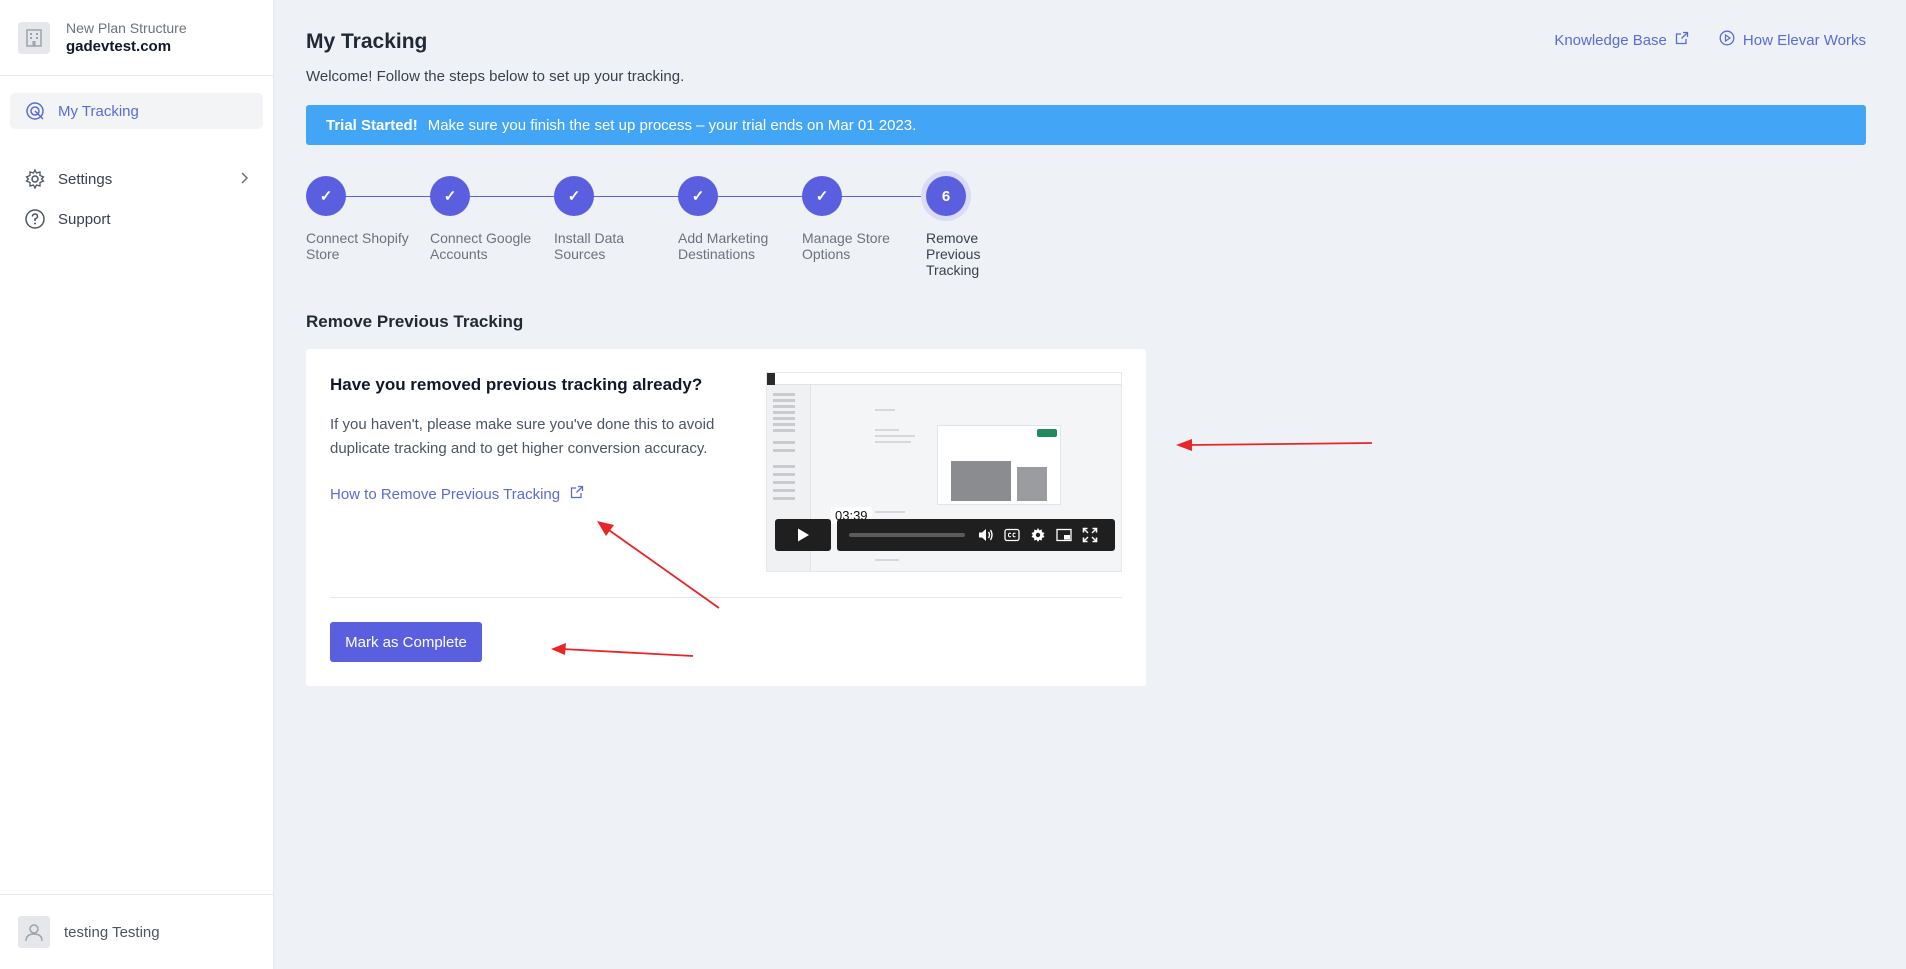  What do you see at coordinates (944, 379) in the screenshot?
I see `video-thumbnail-topbar` at bounding box center [944, 379].